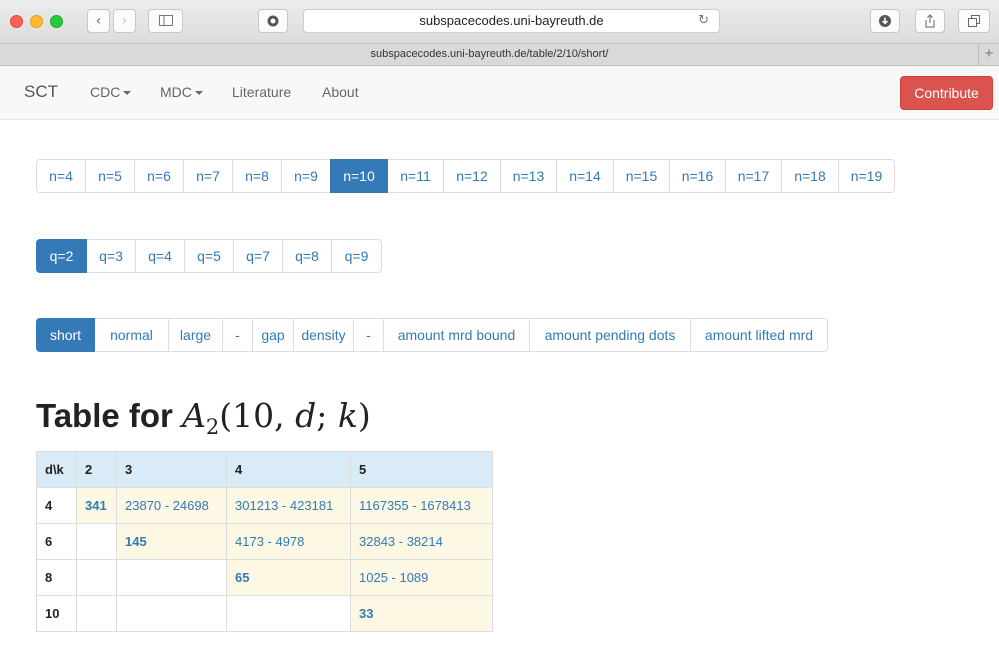 This screenshot has width=999, height=662. Describe the element at coordinates (288, 541) in the screenshot. I see `table-cell-link: 4173 - 4978` at that location.